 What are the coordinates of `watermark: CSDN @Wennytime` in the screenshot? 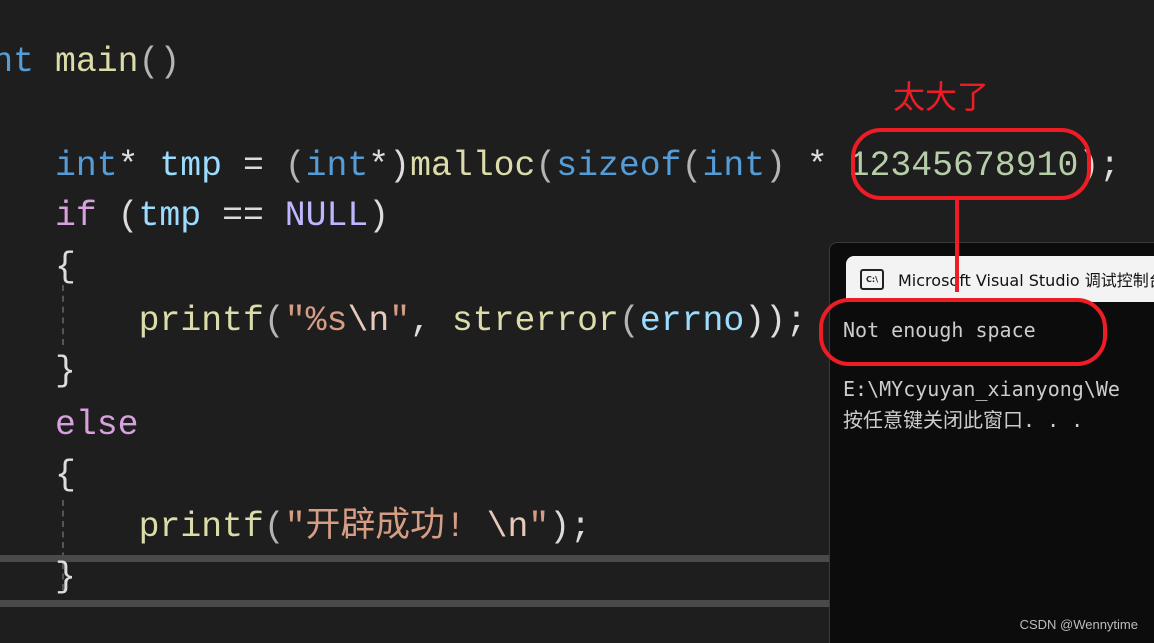 It's located at (1078, 624).